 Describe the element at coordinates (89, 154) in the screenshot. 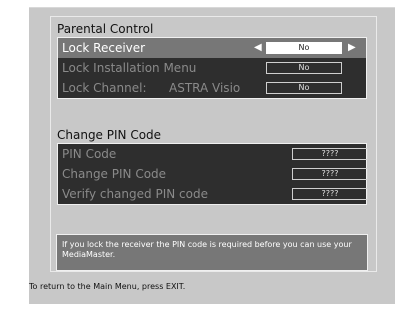

I see `pin-code-label: PIN Code` at that location.